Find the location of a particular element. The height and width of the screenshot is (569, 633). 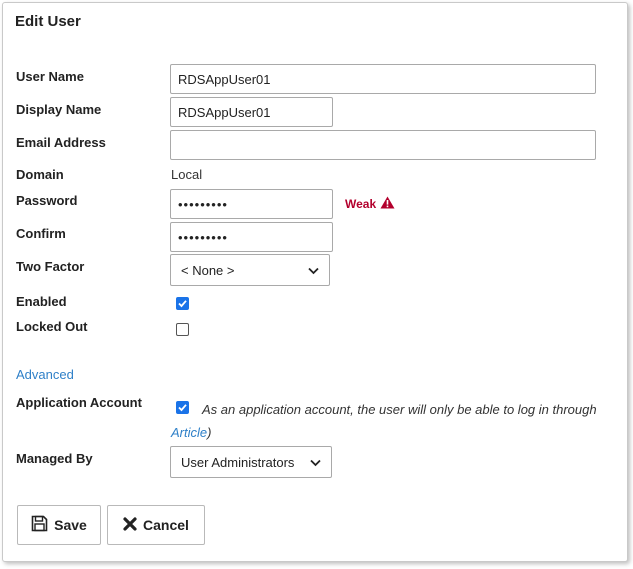

email-address-label: Email Address is located at coordinates (61, 142).